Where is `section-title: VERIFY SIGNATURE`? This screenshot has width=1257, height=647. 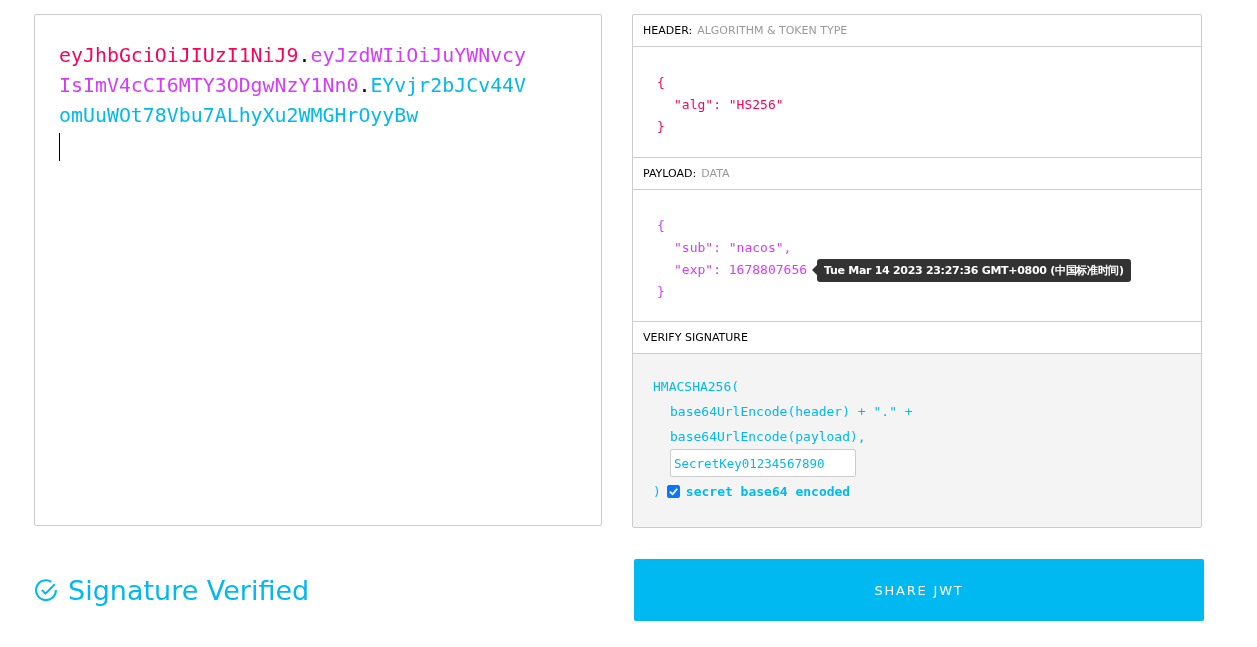
section-title: VERIFY SIGNATURE is located at coordinates (695, 337).